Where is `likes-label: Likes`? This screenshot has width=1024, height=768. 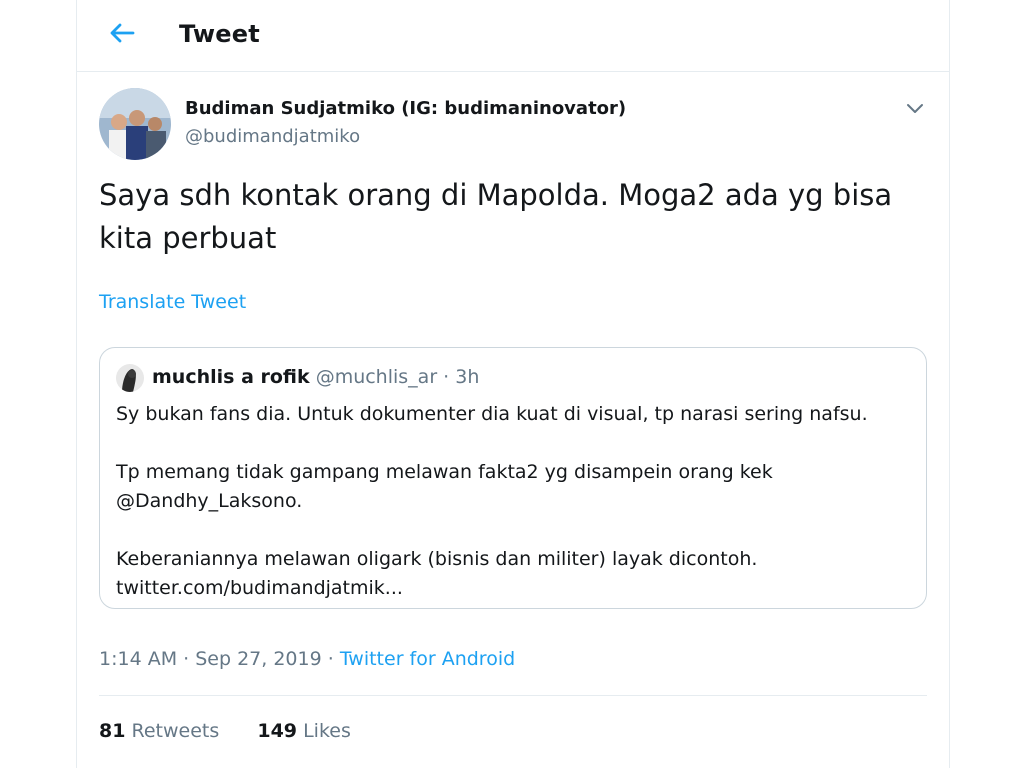
likes-label: Likes is located at coordinates (327, 731).